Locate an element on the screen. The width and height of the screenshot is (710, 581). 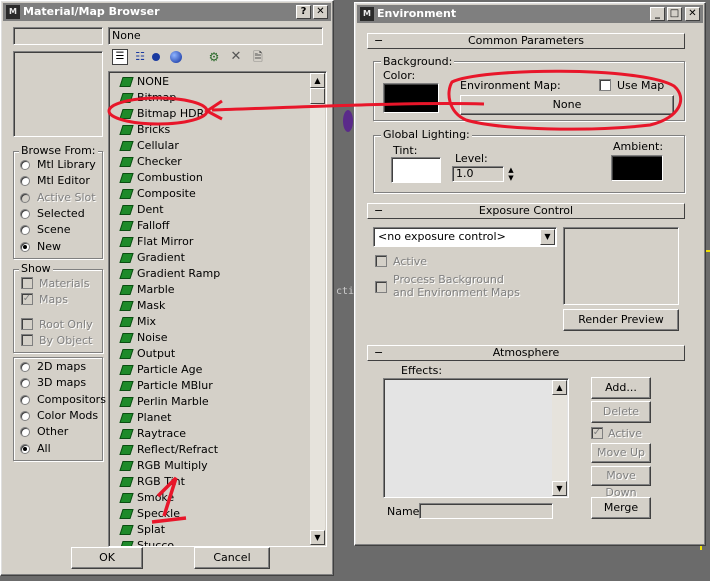
filter-radio-color-mods is located at coordinates (25, 415).